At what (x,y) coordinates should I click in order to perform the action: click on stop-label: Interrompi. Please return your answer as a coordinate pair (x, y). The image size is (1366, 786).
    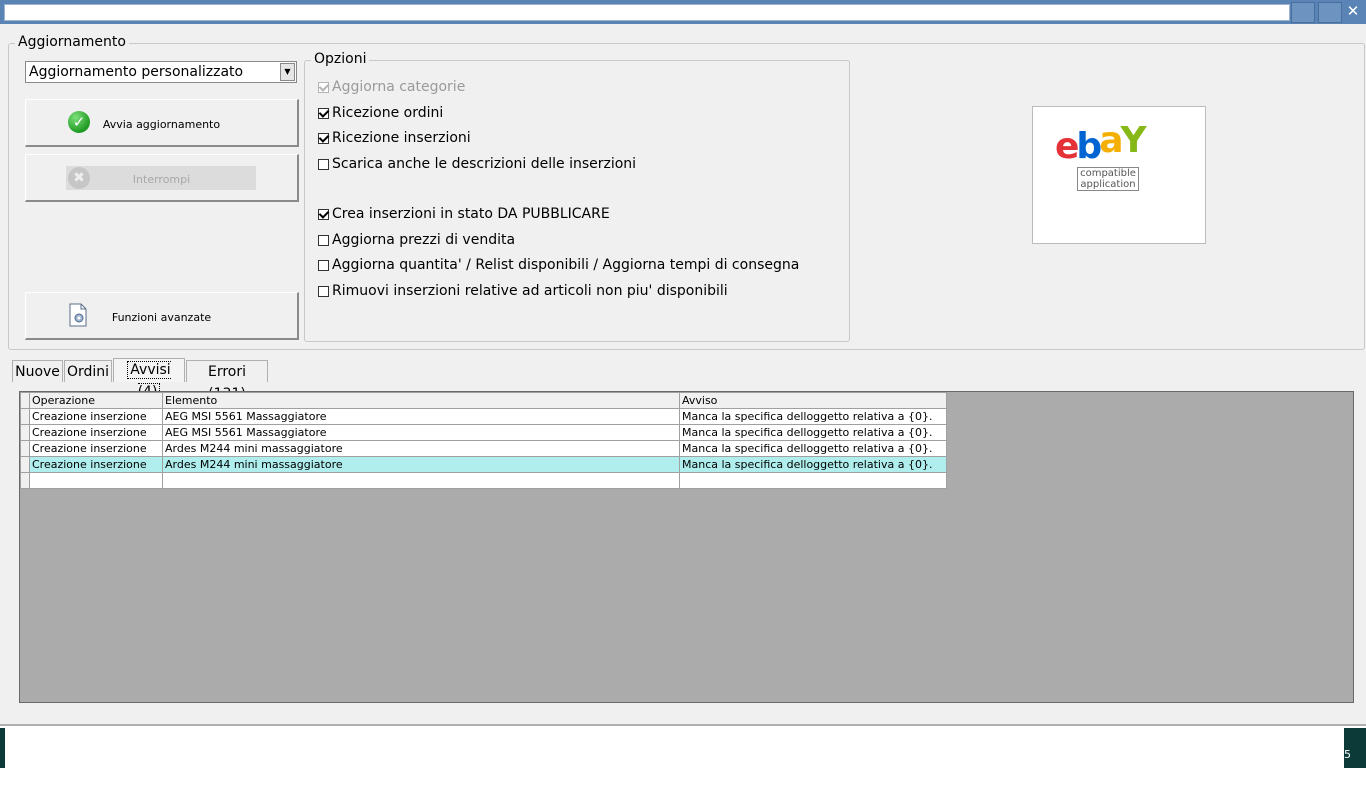
    Looking at the image, I should click on (161, 179).